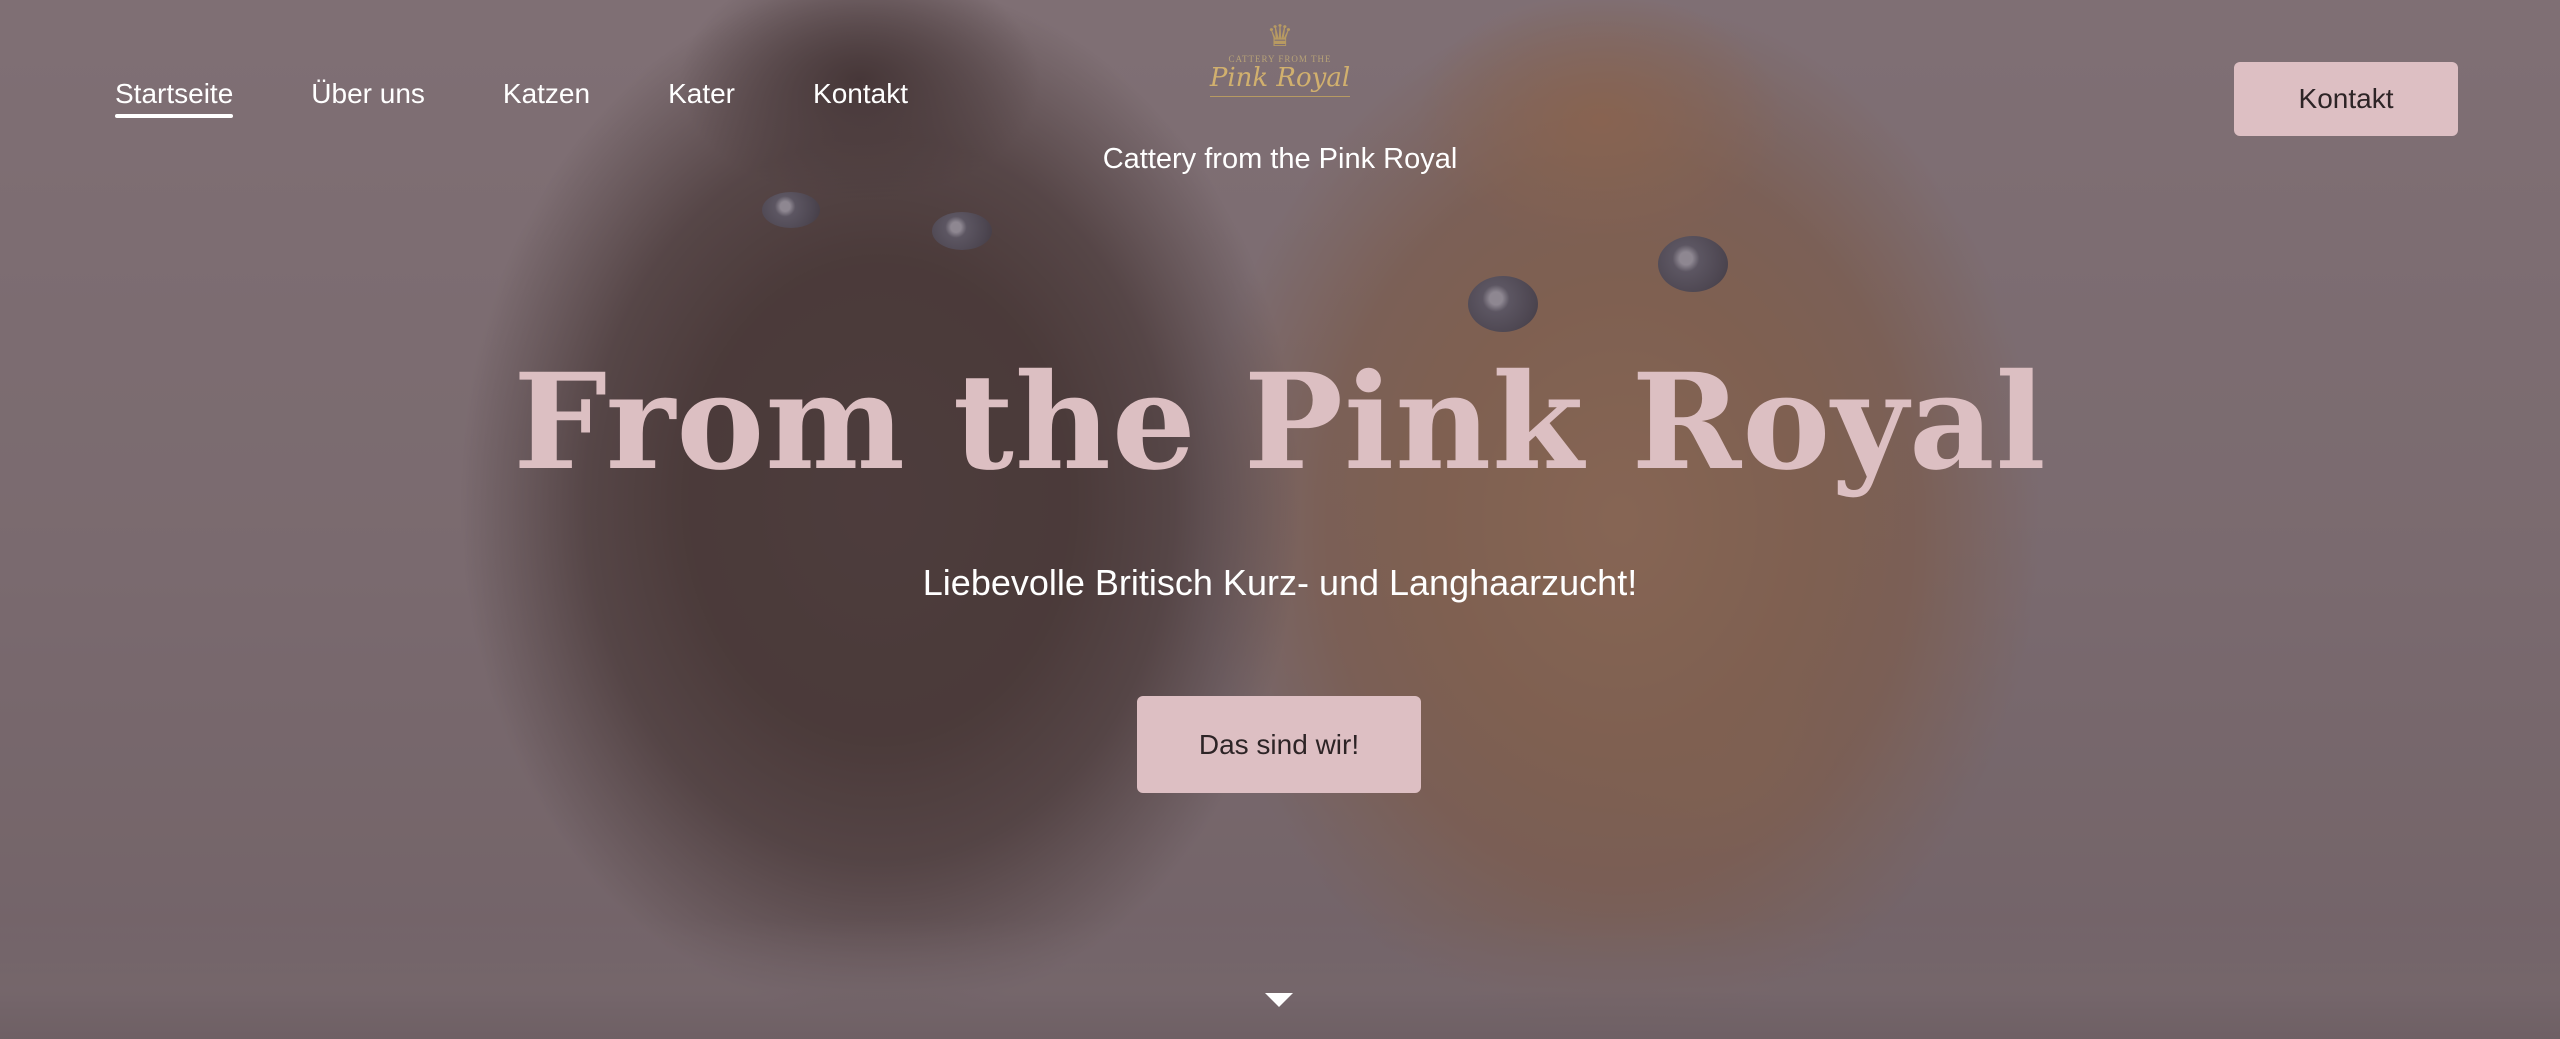 This screenshot has height=1039, width=2560. What do you see at coordinates (368, 98) in the screenshot?
I see `nav-item-ueber-uns: Über uns` at bounding box center [368, 98].